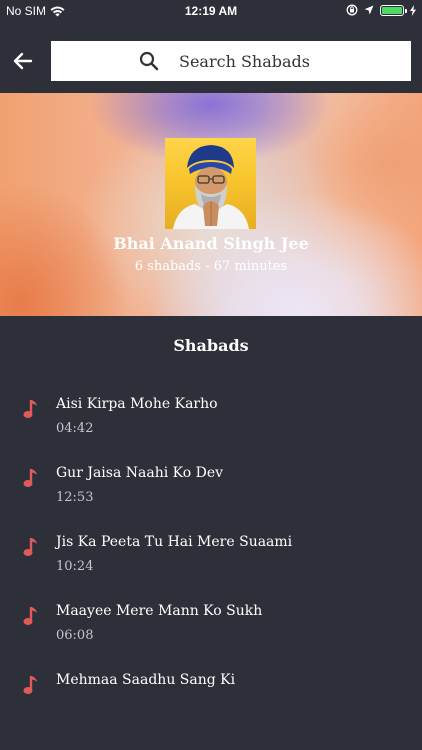  What do you see at coordinates (352, 10) in the screenshot?
I see `orientation-lock-icon` at bounding box center [352, 10].